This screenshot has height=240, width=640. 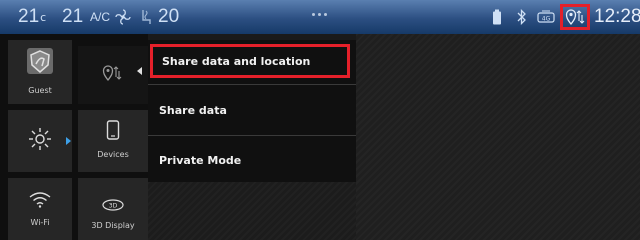 What do you see at coordinates (522, 17) in the screenshot?
I see `bluetooth-icon` at bounding box center [522, 17].